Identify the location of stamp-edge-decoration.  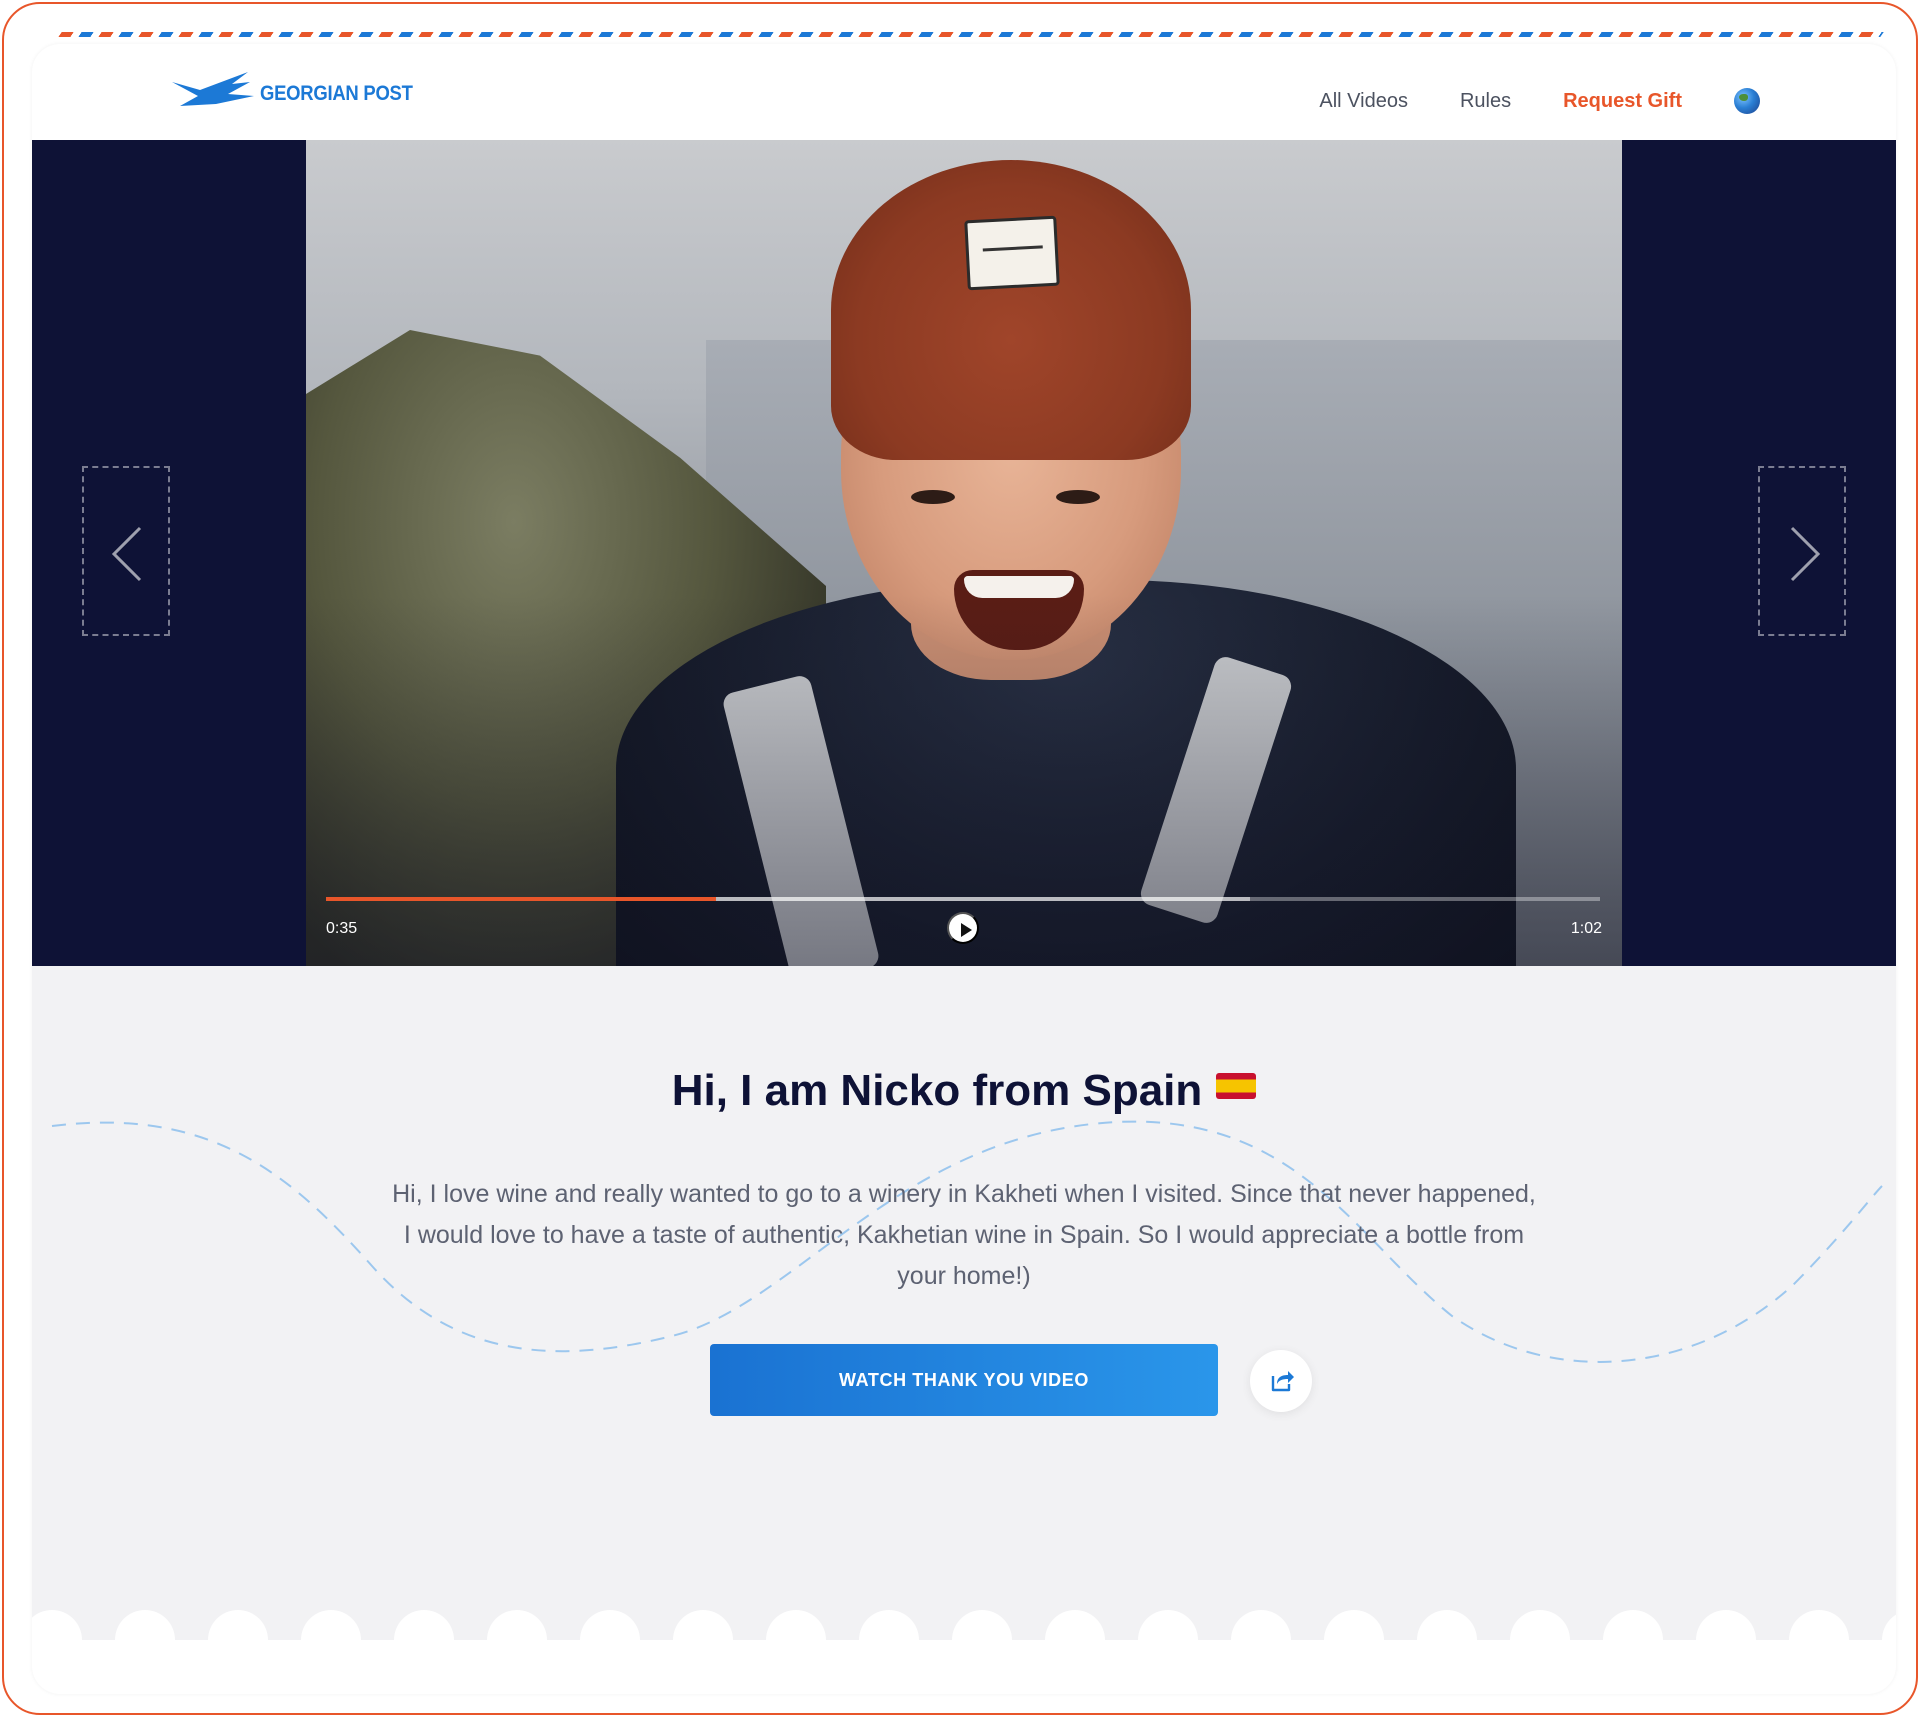
(964, 1640).